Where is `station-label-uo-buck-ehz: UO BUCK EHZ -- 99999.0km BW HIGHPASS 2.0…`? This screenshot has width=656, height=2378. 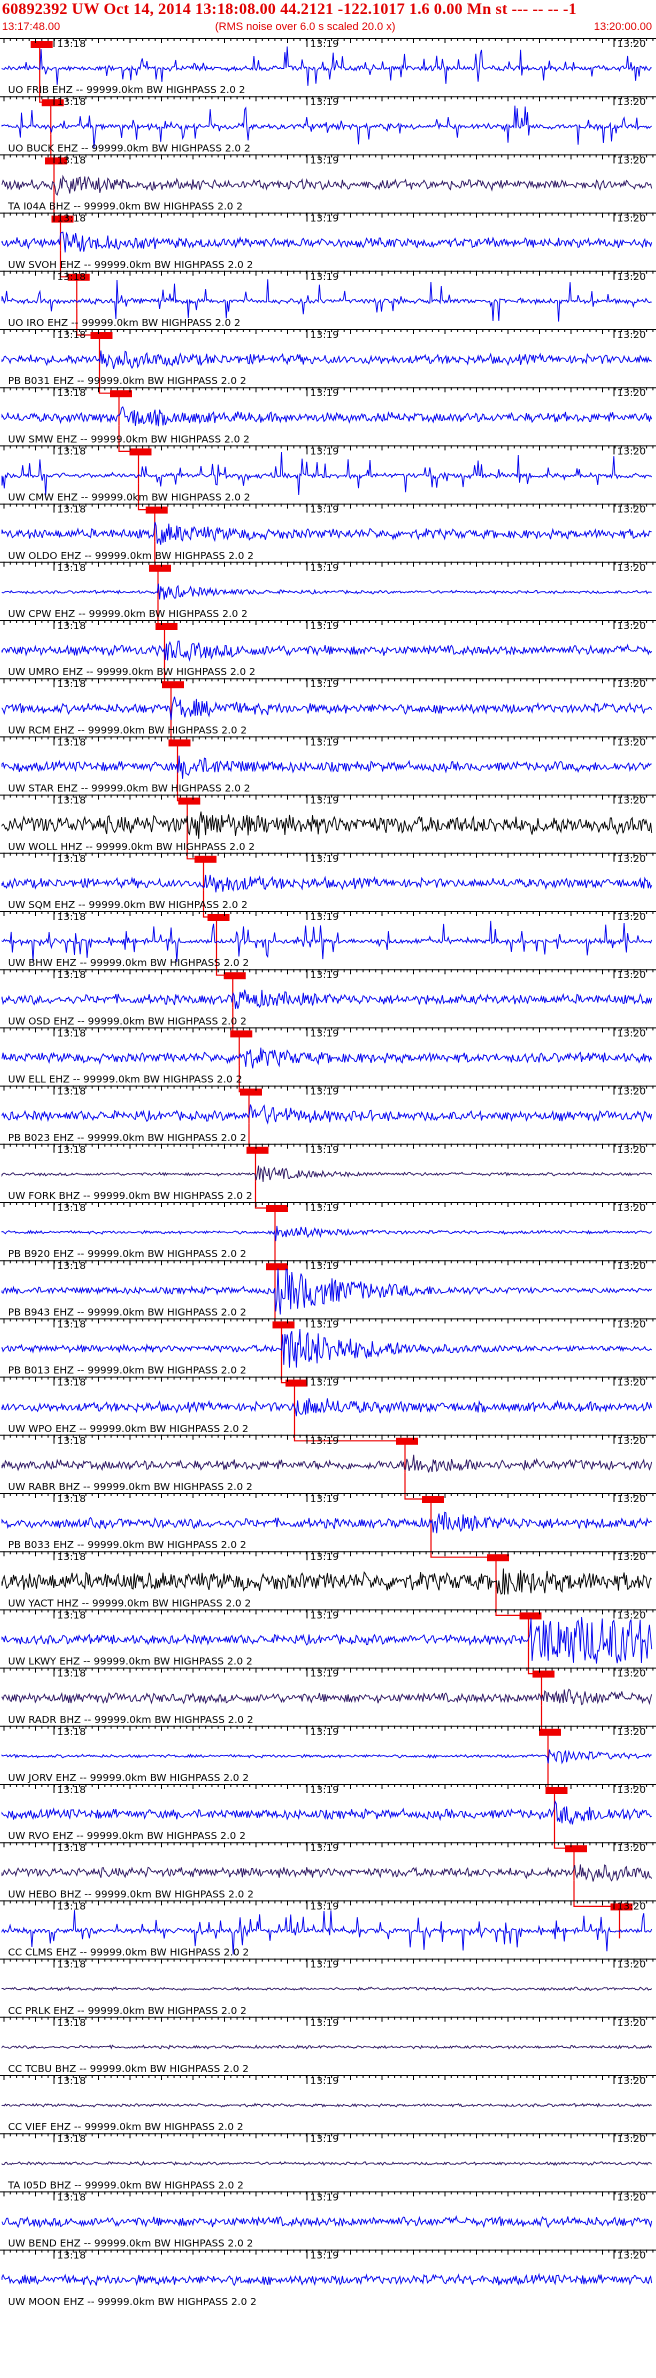 station-label-uo-buck-ehz: UO BUCK EHZ -- 99999.0km BW HIGHPASS 2.0… is located at coordinates (129, 148).